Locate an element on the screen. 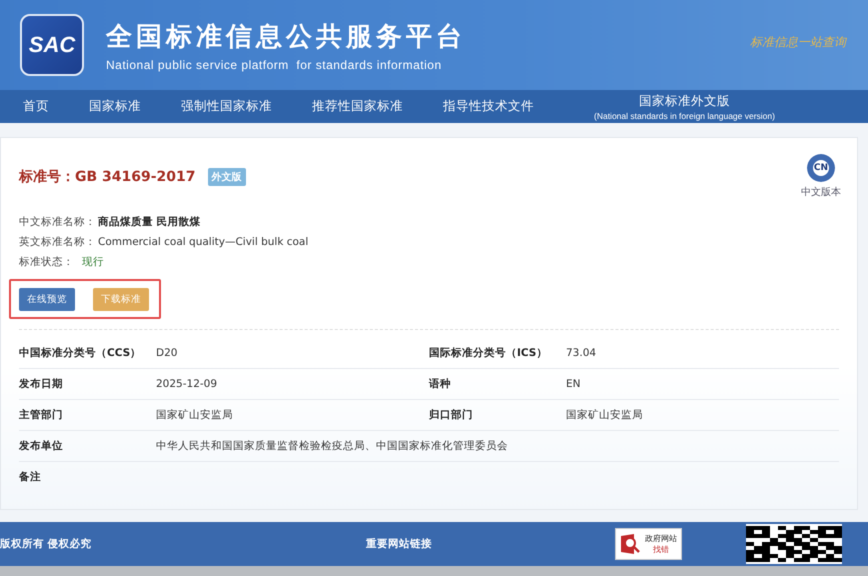 The width and height of the screenshot is (868, 576). nav-item: 强制性国家标准 is located at coordinates (226, 106).